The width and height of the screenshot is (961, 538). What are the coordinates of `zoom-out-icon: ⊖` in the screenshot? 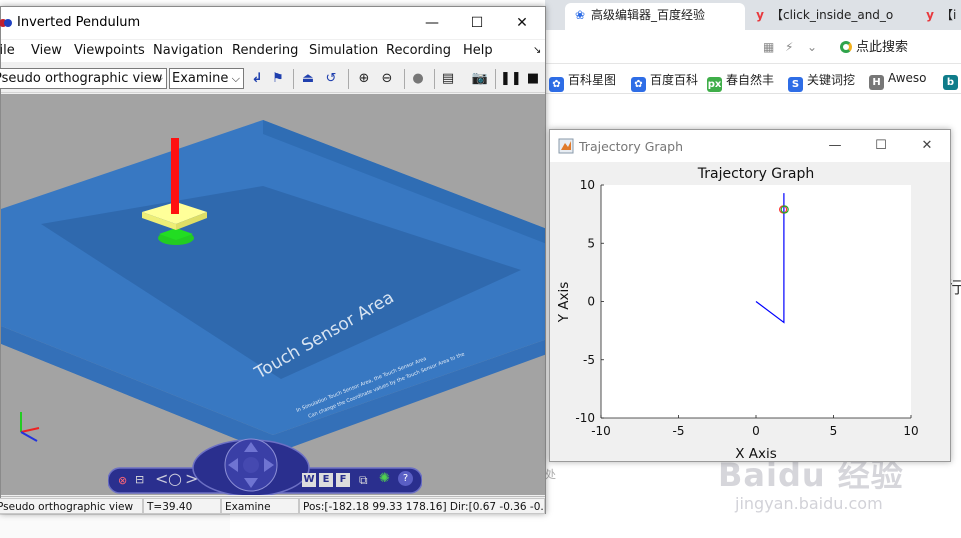 It's located at (387, 79).